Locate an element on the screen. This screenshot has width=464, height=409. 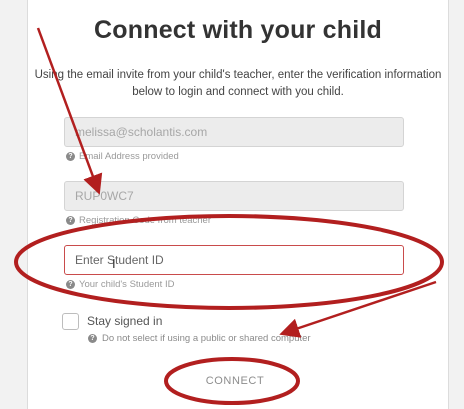
email-hint: ? Email Address provided is located at coordinates (122, 156).